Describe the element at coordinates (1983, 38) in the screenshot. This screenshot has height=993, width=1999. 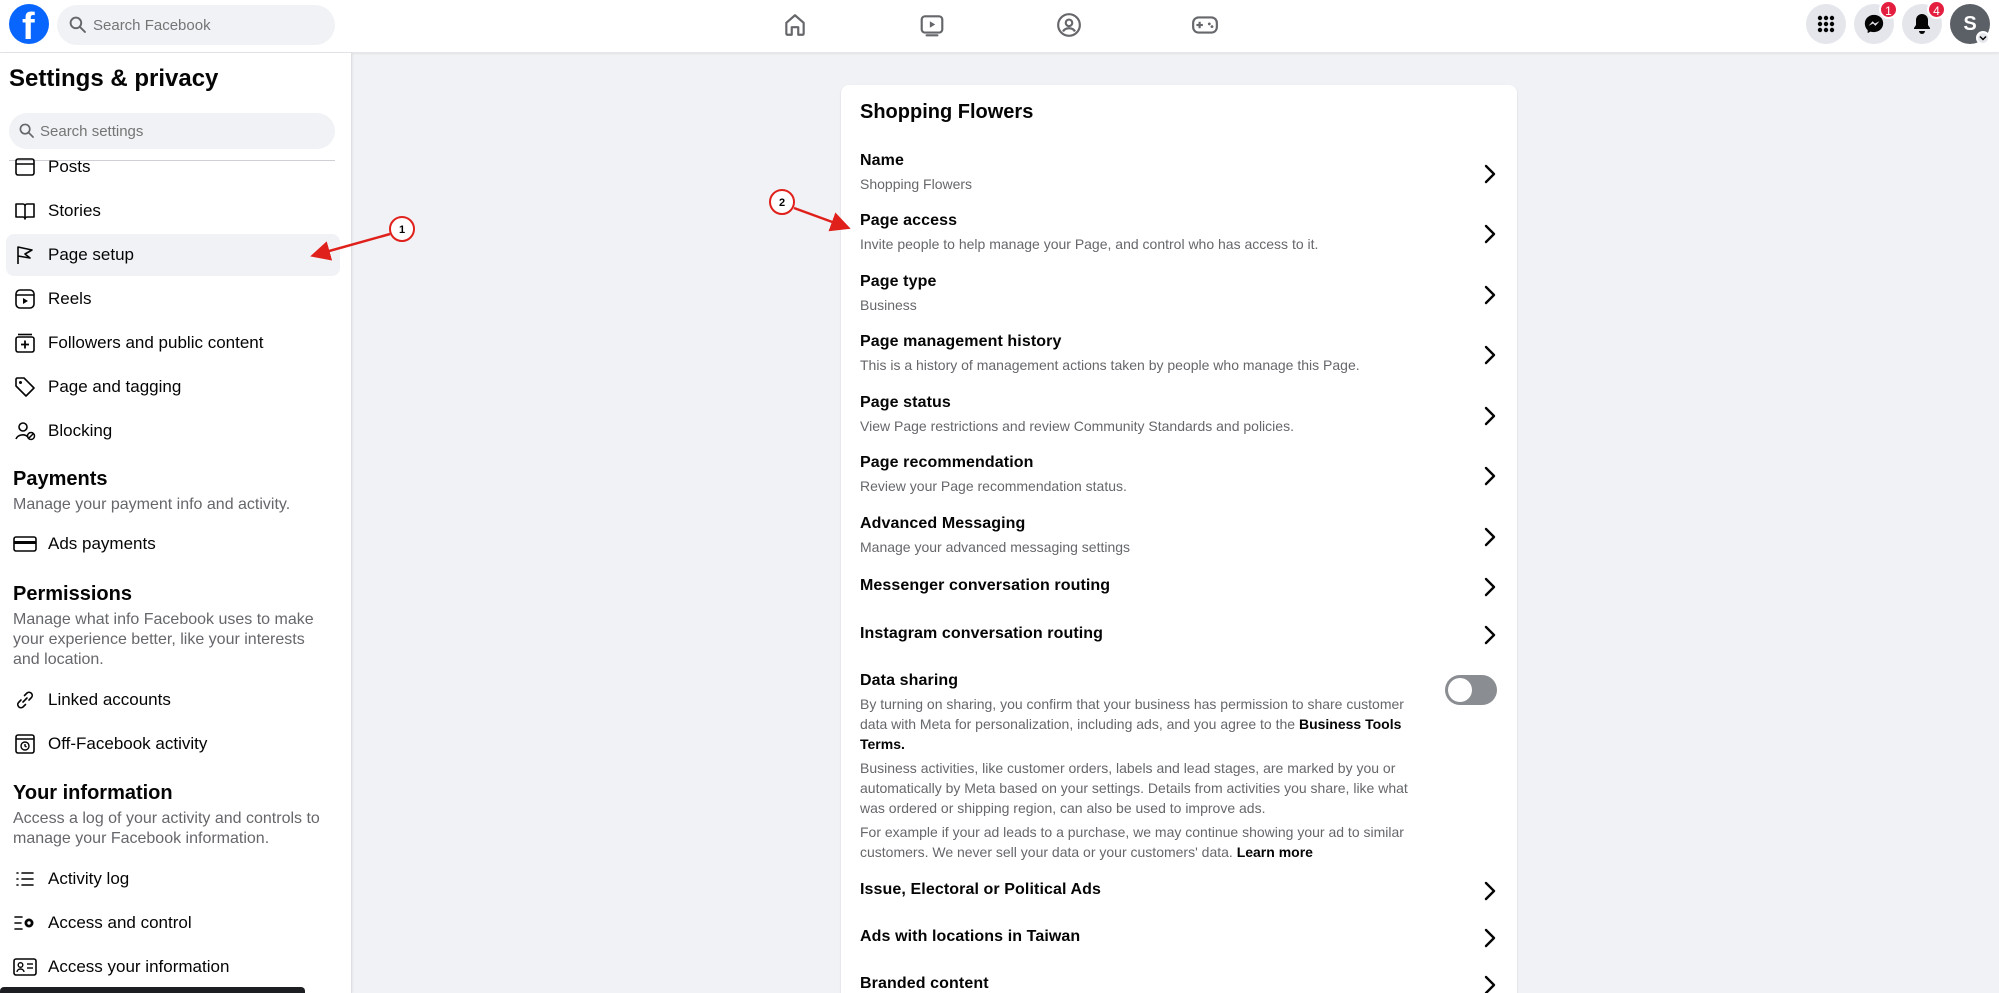
I see `account-chevron-icon` at that location.